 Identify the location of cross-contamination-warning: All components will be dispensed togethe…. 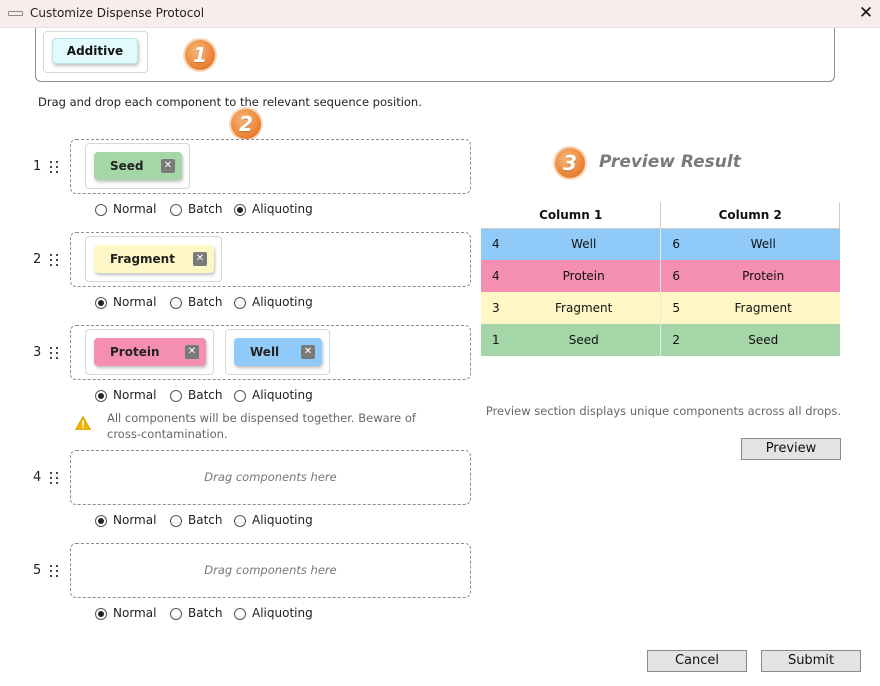
(261, 426).